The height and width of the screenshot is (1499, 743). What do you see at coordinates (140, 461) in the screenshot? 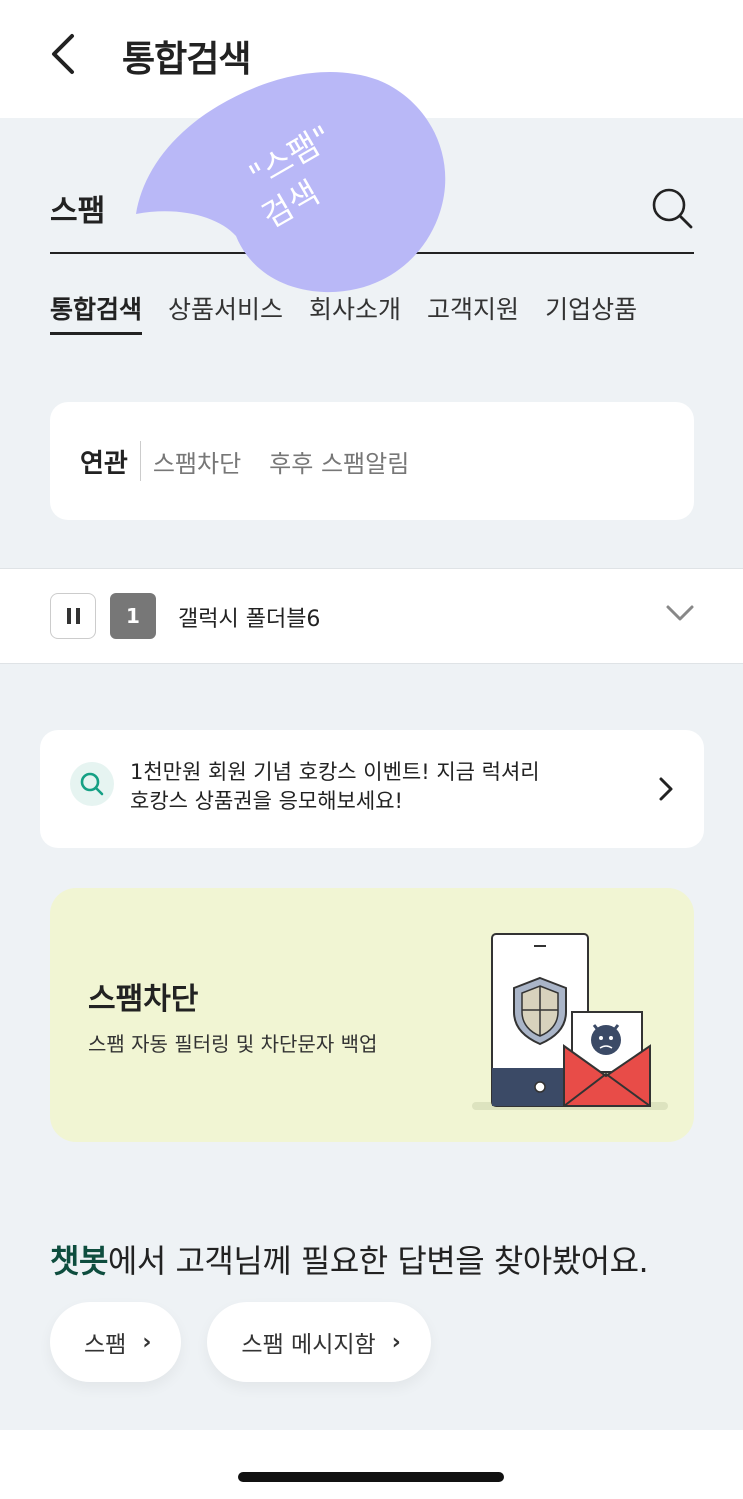
I see `divider` at bounding box center [140, 461].